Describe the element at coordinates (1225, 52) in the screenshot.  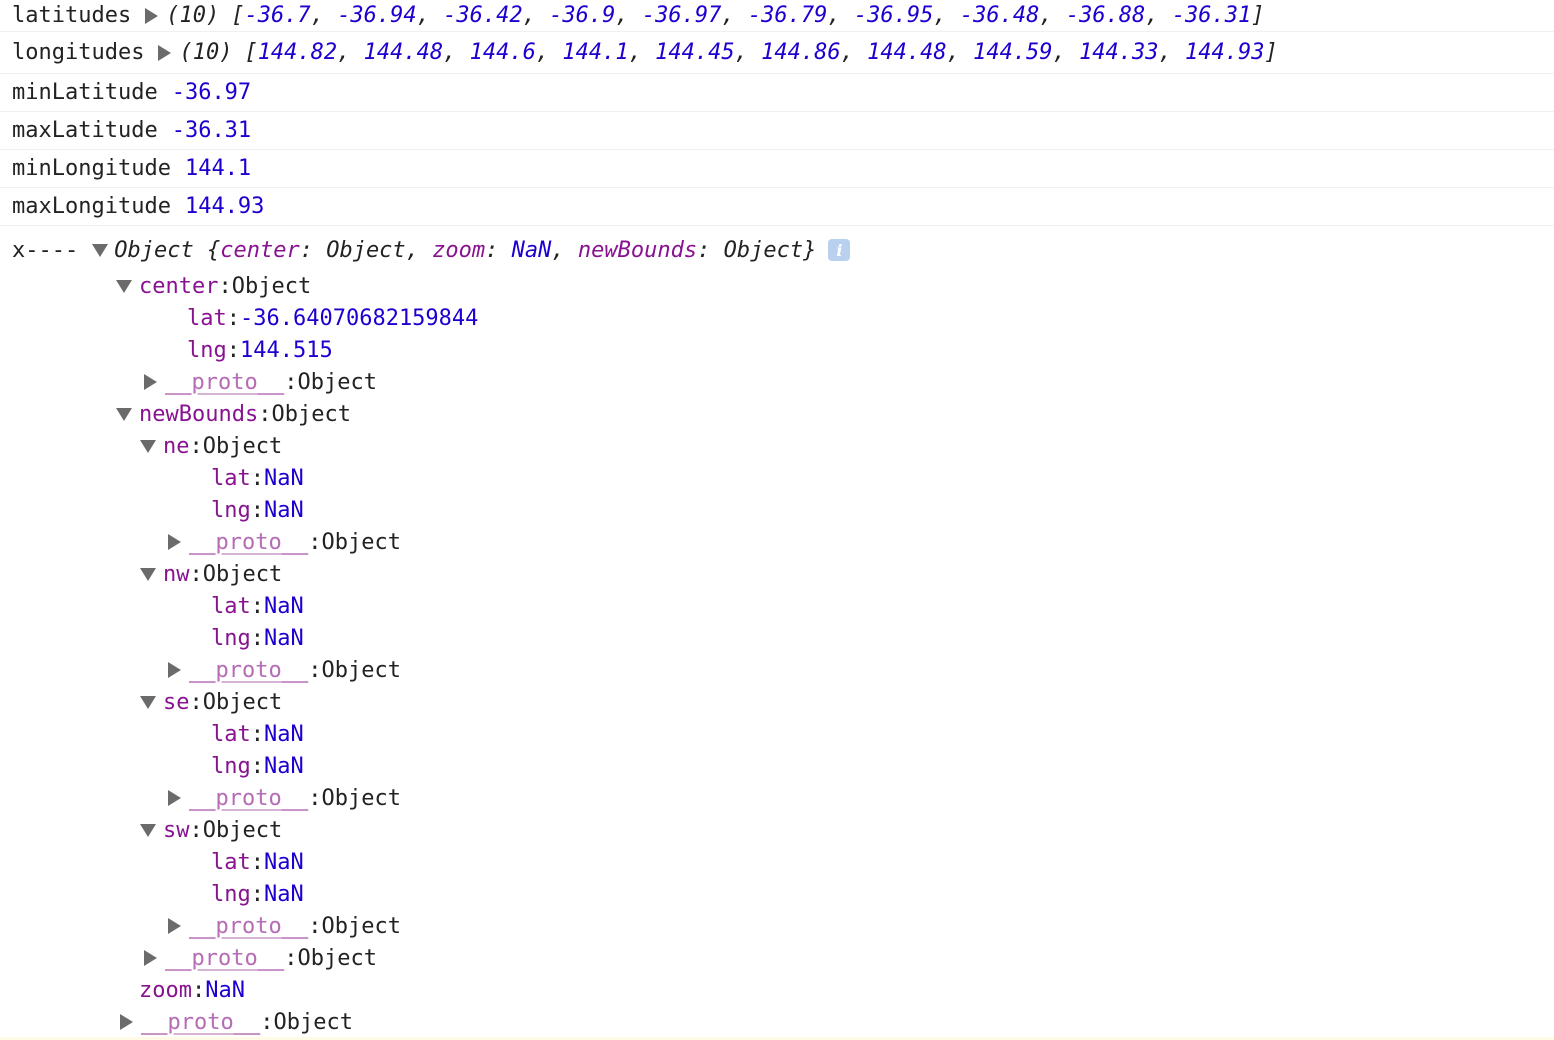
I see `array-item: 144.93` at that location.